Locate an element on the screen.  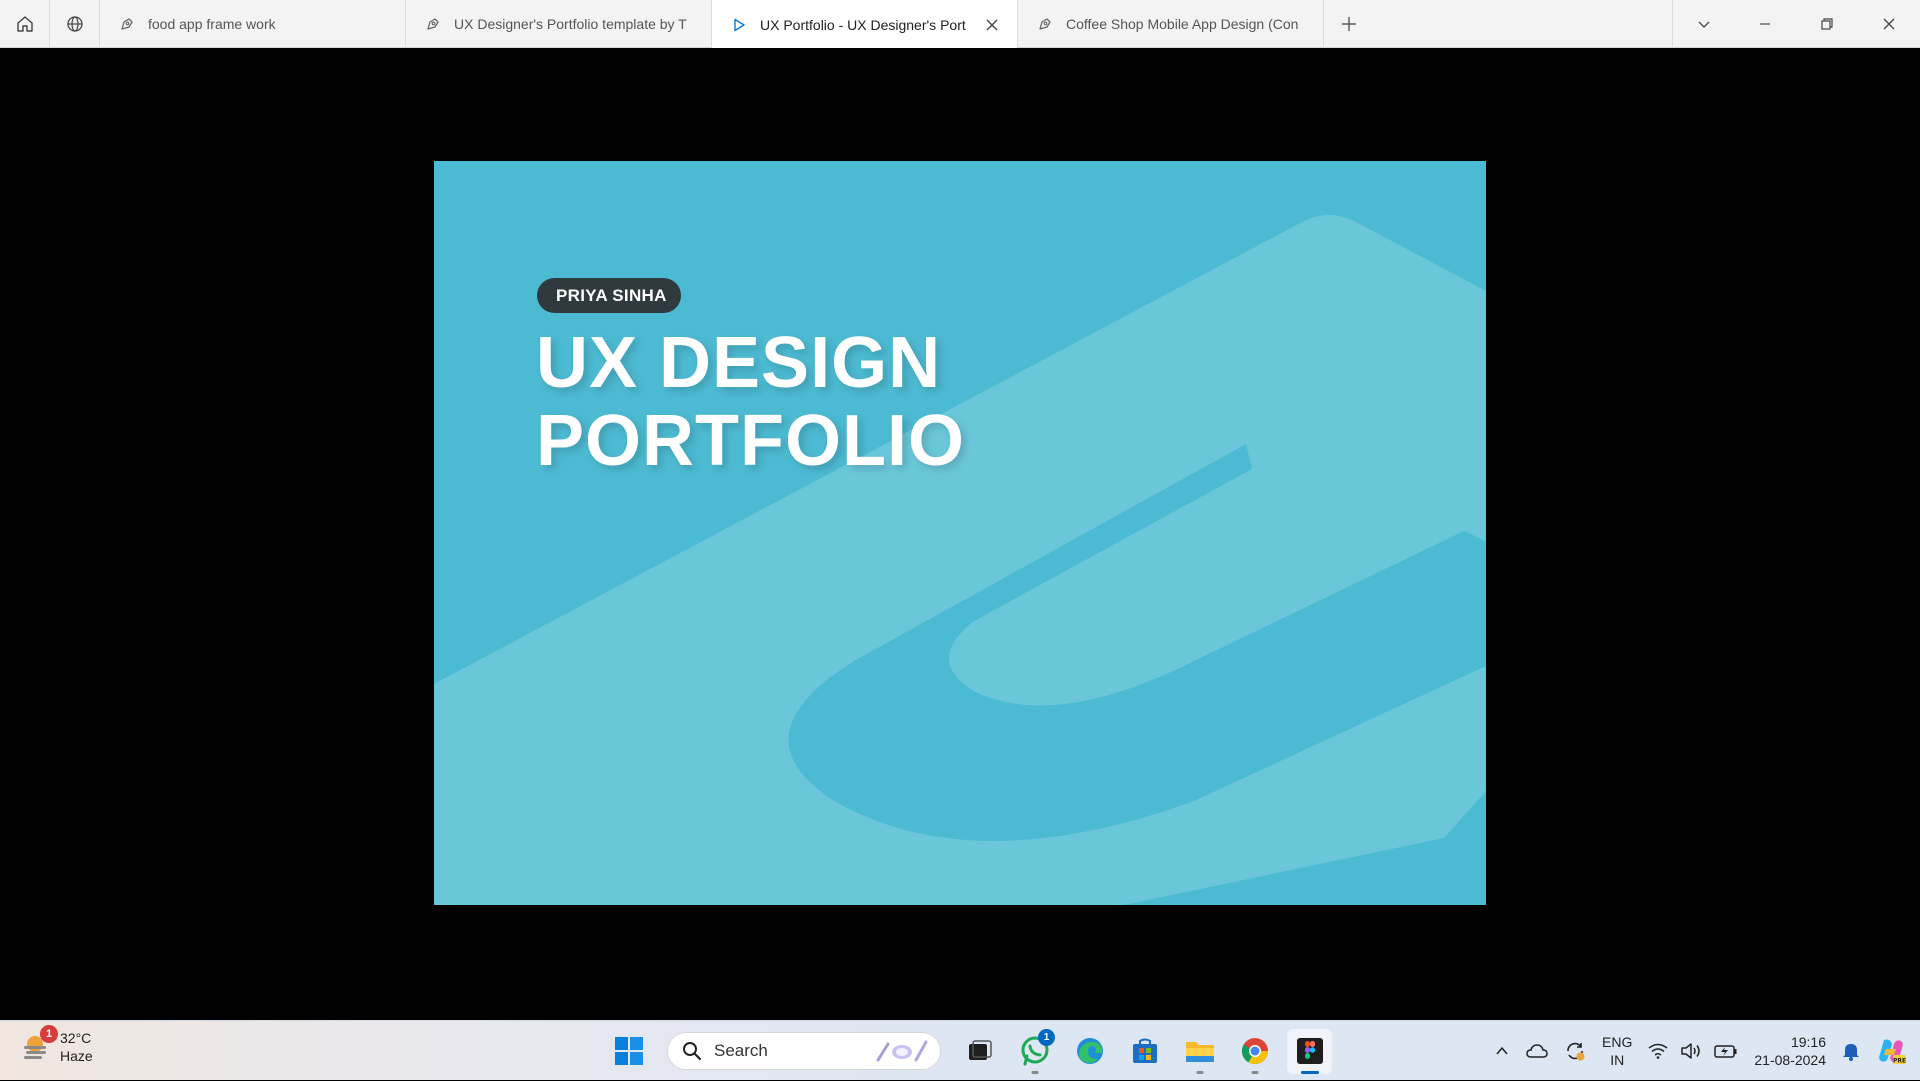
search-placeholder: Search is located at coordinates (741, 1050).